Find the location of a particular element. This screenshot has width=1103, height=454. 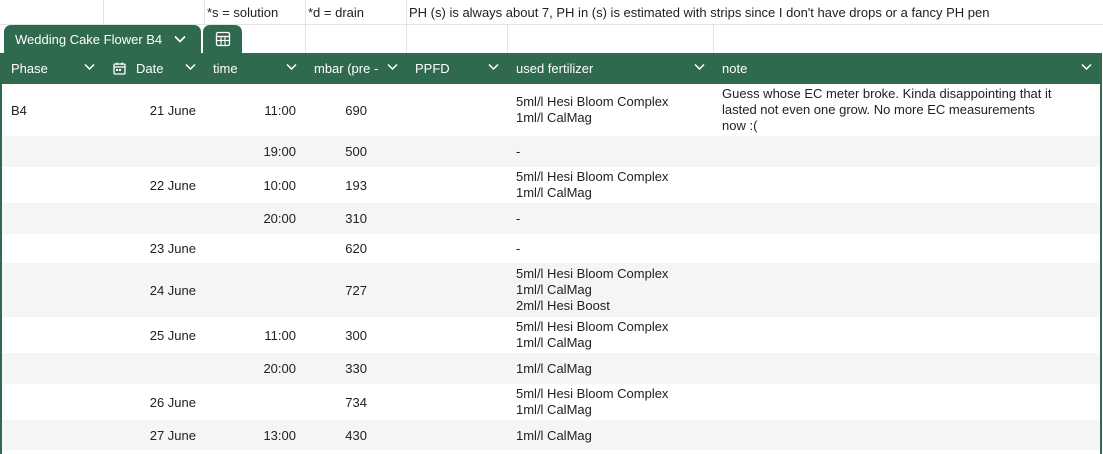

table-tab-row: Wedding Cake Flower B4 is located at coordinates (551, 39).